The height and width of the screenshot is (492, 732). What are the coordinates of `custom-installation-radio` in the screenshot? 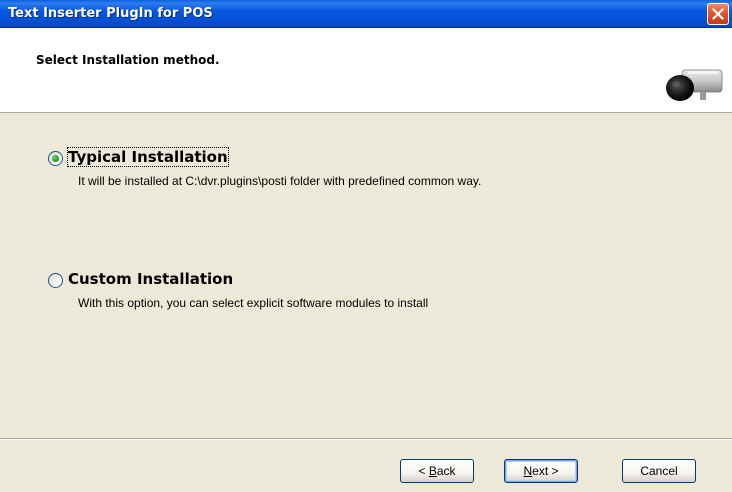 It's located at (55, 280).